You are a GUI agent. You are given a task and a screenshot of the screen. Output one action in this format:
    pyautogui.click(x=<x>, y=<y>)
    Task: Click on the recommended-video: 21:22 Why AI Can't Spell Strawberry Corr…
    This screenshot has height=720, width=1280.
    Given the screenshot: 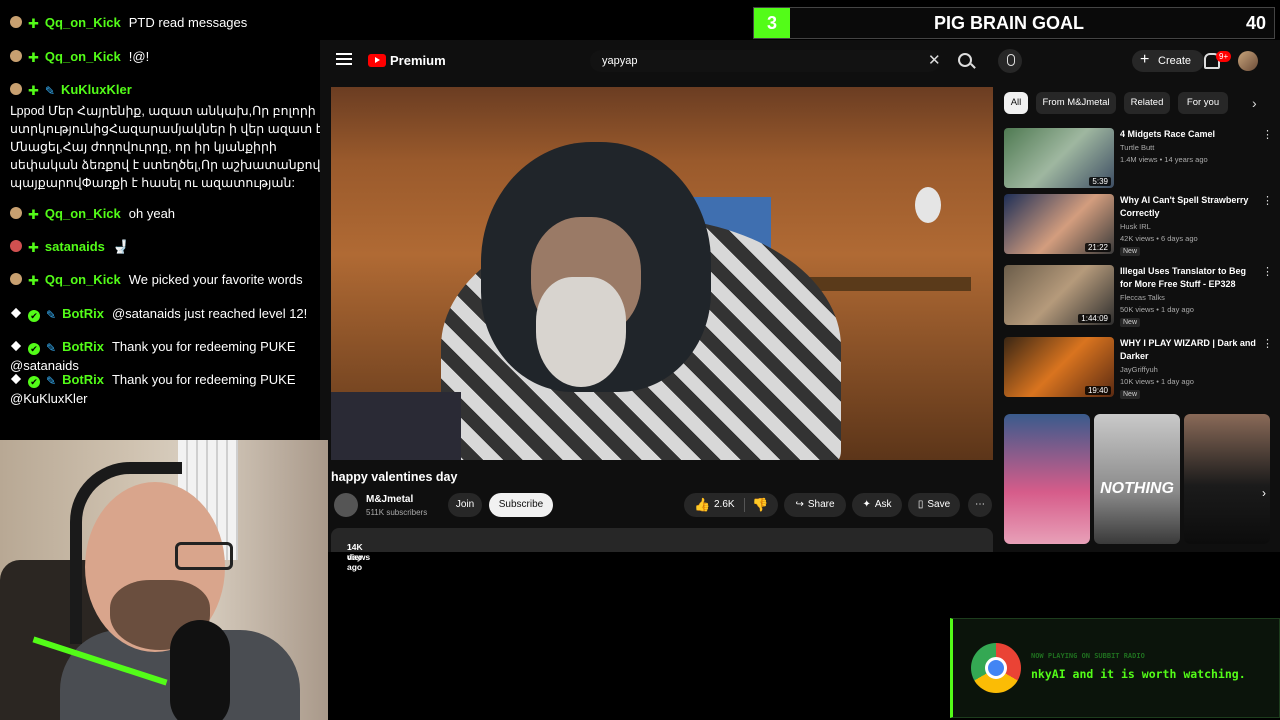 What is the action you would take?
    pyautogui.click(x=1139, y=225)
    